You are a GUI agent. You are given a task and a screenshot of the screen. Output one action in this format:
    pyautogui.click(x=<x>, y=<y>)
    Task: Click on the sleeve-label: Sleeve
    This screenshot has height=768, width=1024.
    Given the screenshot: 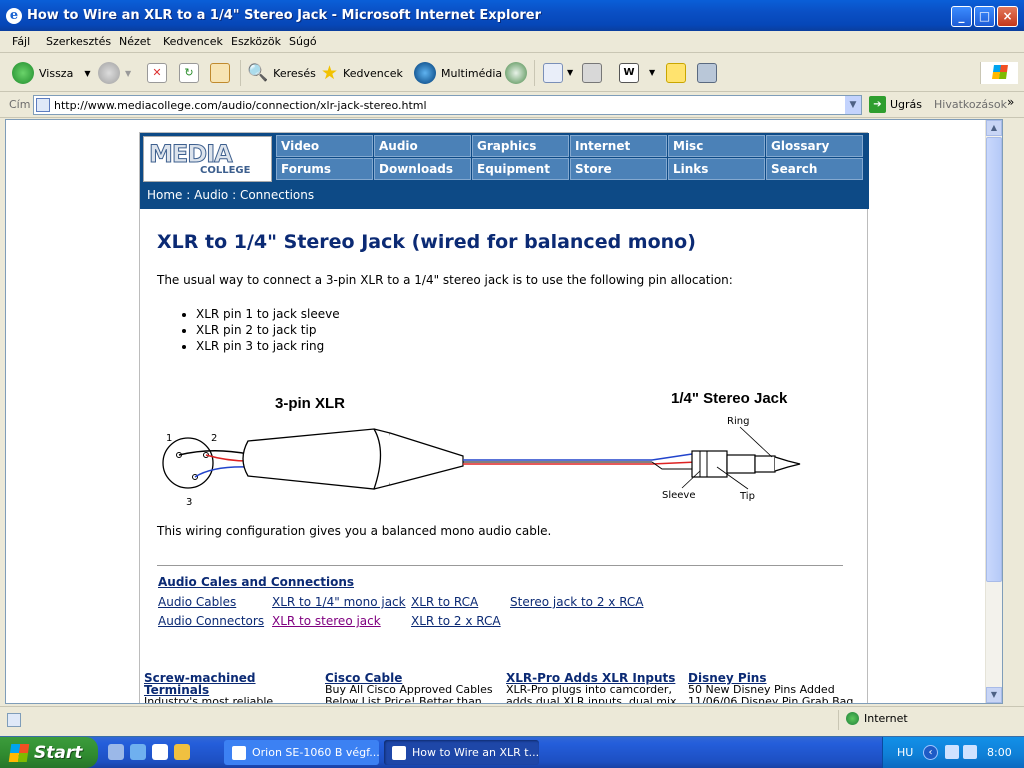 What is the action you would take?
    pyautogui.click(x=679, y=495)
    